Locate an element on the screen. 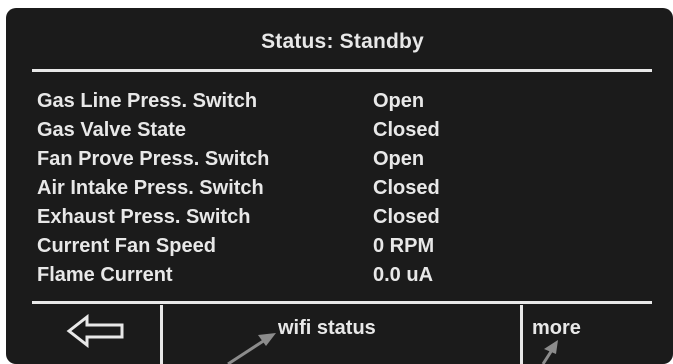 Image resolution: width=673 pixels, height=364 pixels. status-row-current-fan-speed: Current Fan Speed 0 RPM is located at coordinates (337, 246).